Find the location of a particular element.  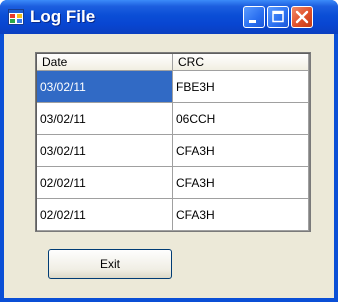

minimize-button is located at coordinates (254, 17).